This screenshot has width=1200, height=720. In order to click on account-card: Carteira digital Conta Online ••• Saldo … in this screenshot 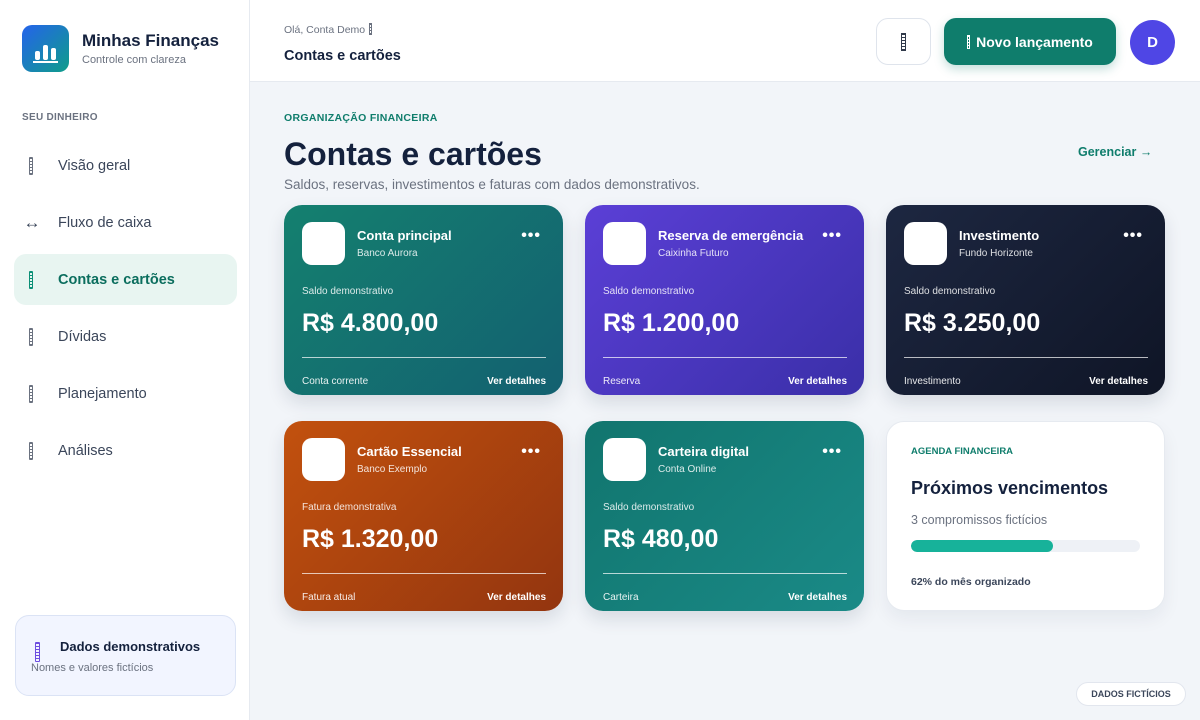, I will do `click(724, 516)`.